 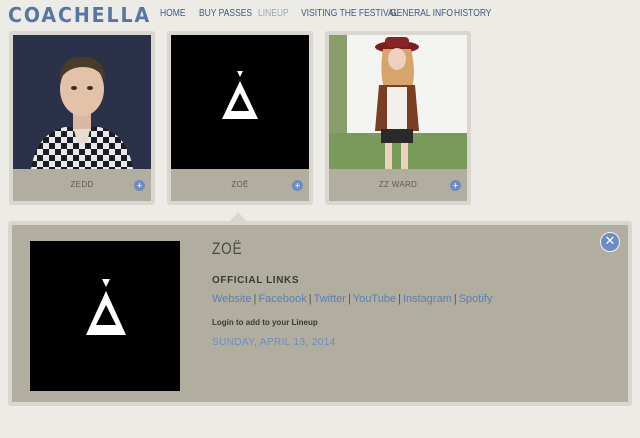 I want to click on performance-date: SUNDAY, APRIL 13, 2014, so click(x=274, y=342).